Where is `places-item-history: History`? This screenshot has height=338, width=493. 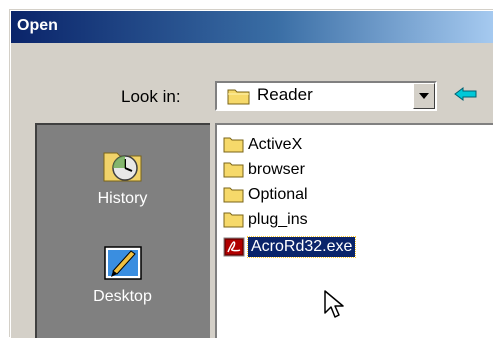 places-item-history: History is located at coordinates (122, 175).